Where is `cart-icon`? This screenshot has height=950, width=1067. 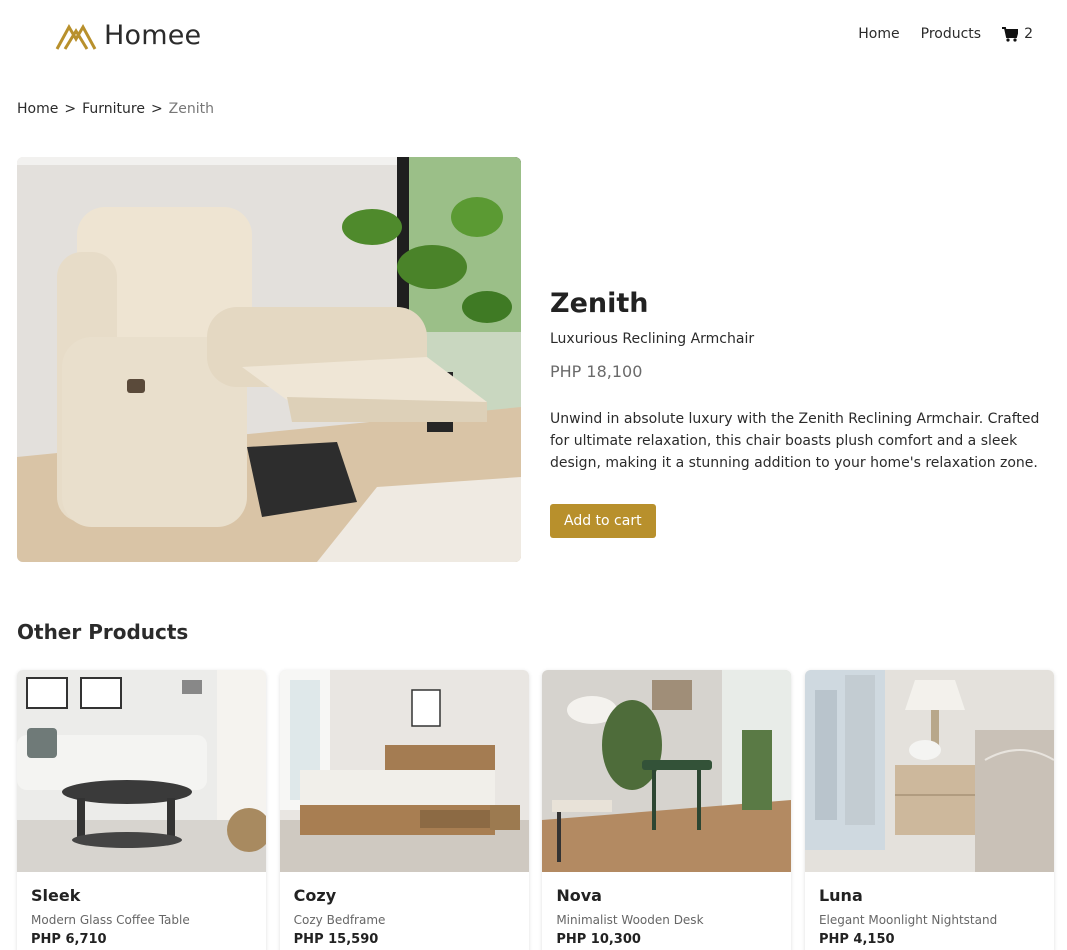
cart-icon is located at coordinates (1010, 34).